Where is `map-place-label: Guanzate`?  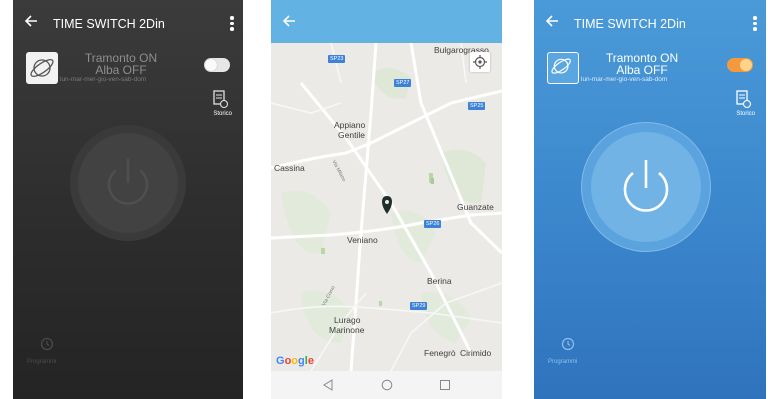 map-place-label: Guanzate is located at coordinates (475, 207).